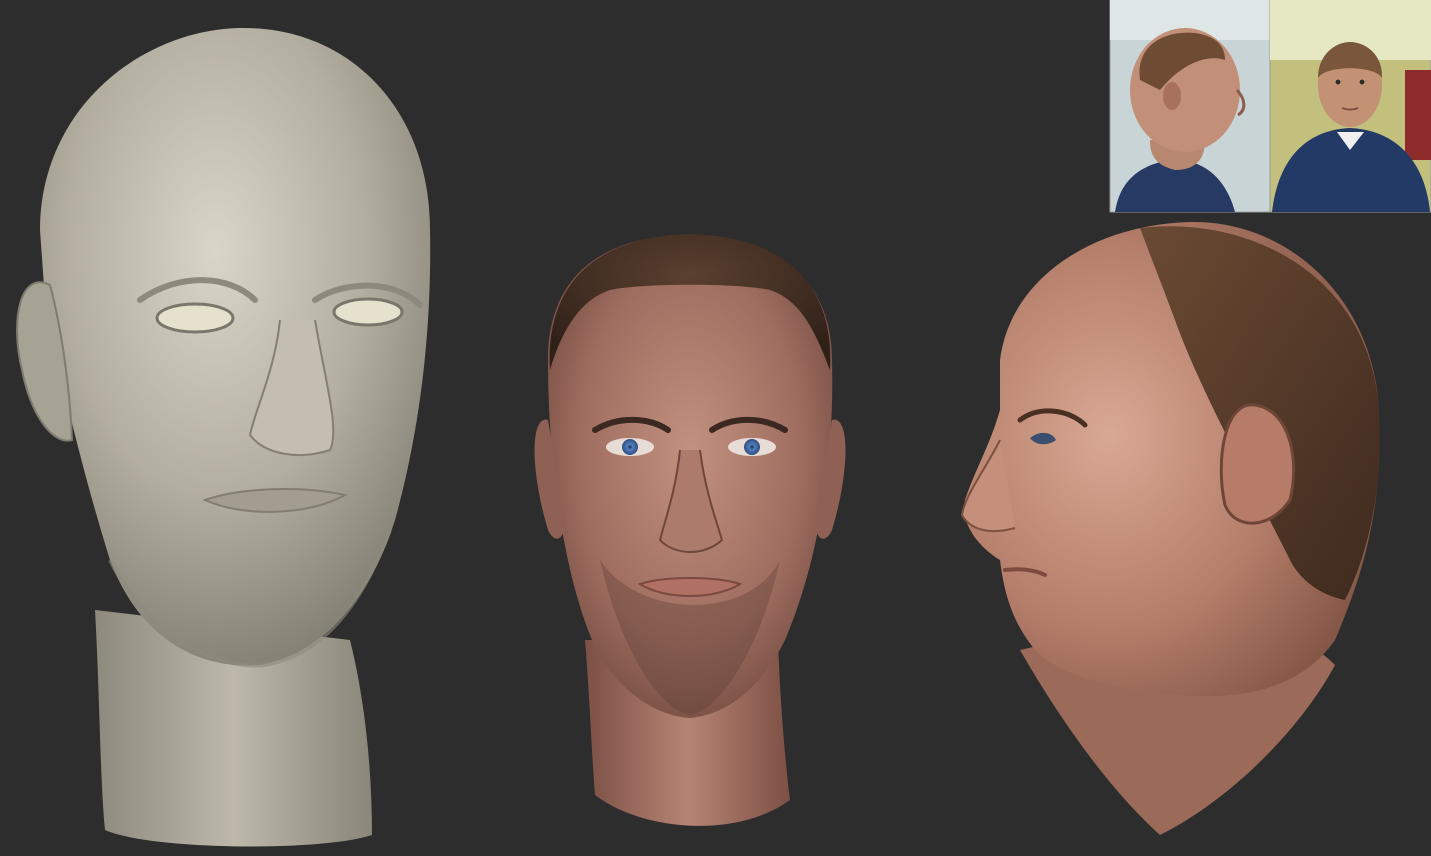 The width and height of the screenshot is (1431, 856). I want to click on textured-left-eye-icon, so click(630, 447).